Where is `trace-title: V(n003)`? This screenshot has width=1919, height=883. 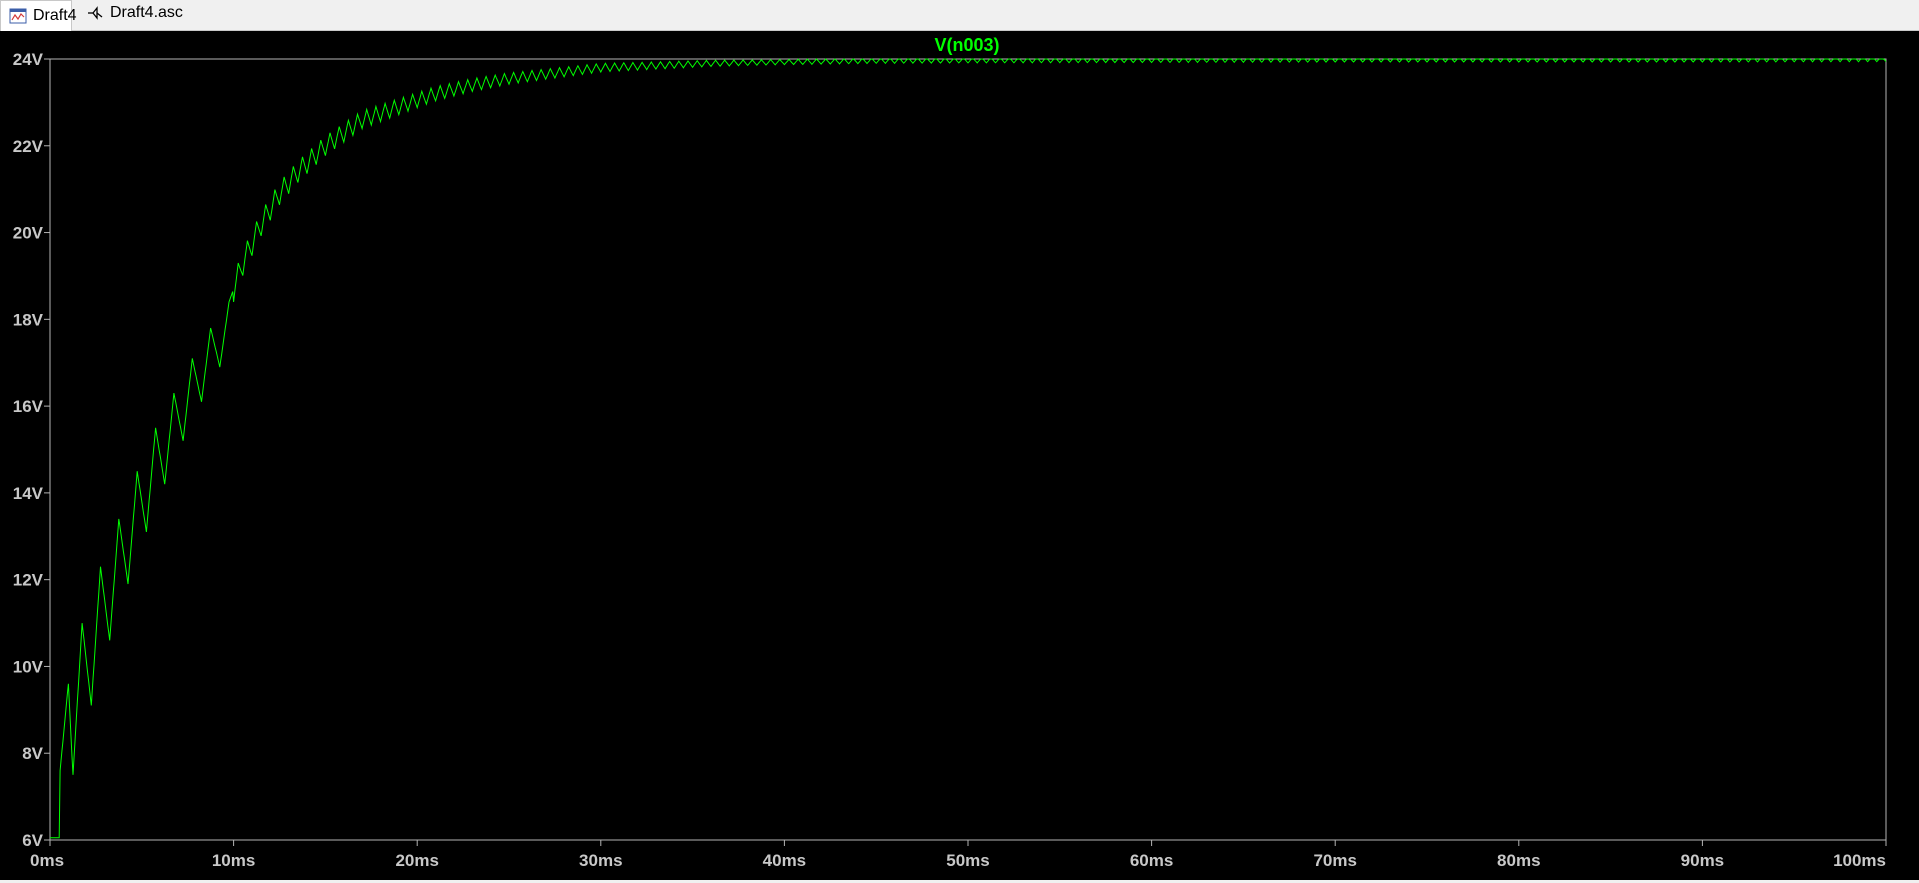
trace-title: V(n003) is located at coordinates (966, 45).